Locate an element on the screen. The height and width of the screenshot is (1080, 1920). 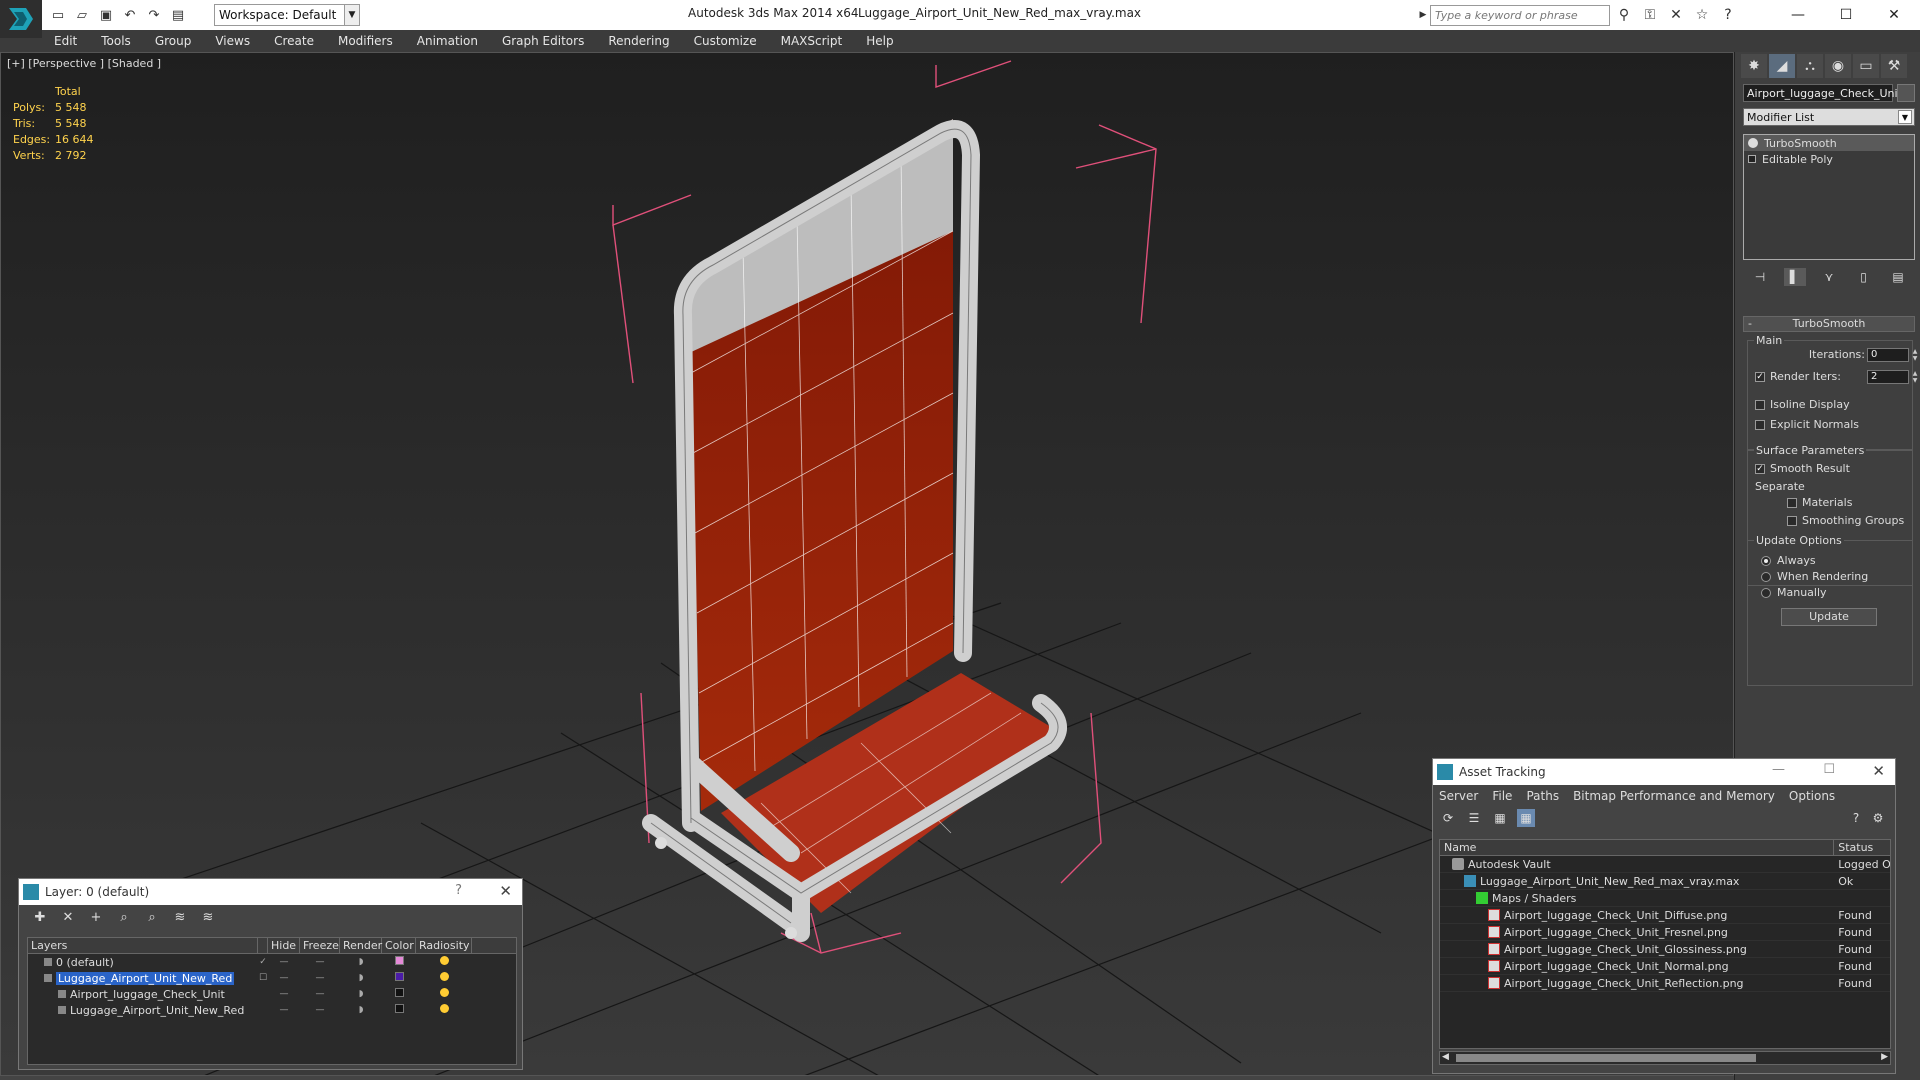
hierarchy-tab-icon: ⛬ is located at coordinates (1810, 66).